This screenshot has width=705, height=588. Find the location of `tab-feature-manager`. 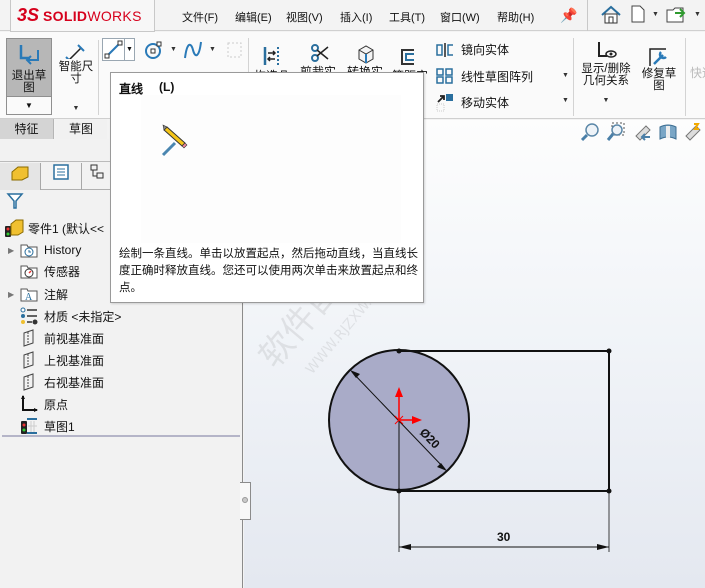

tab-feature-manager is located at coordinates (20, 176).